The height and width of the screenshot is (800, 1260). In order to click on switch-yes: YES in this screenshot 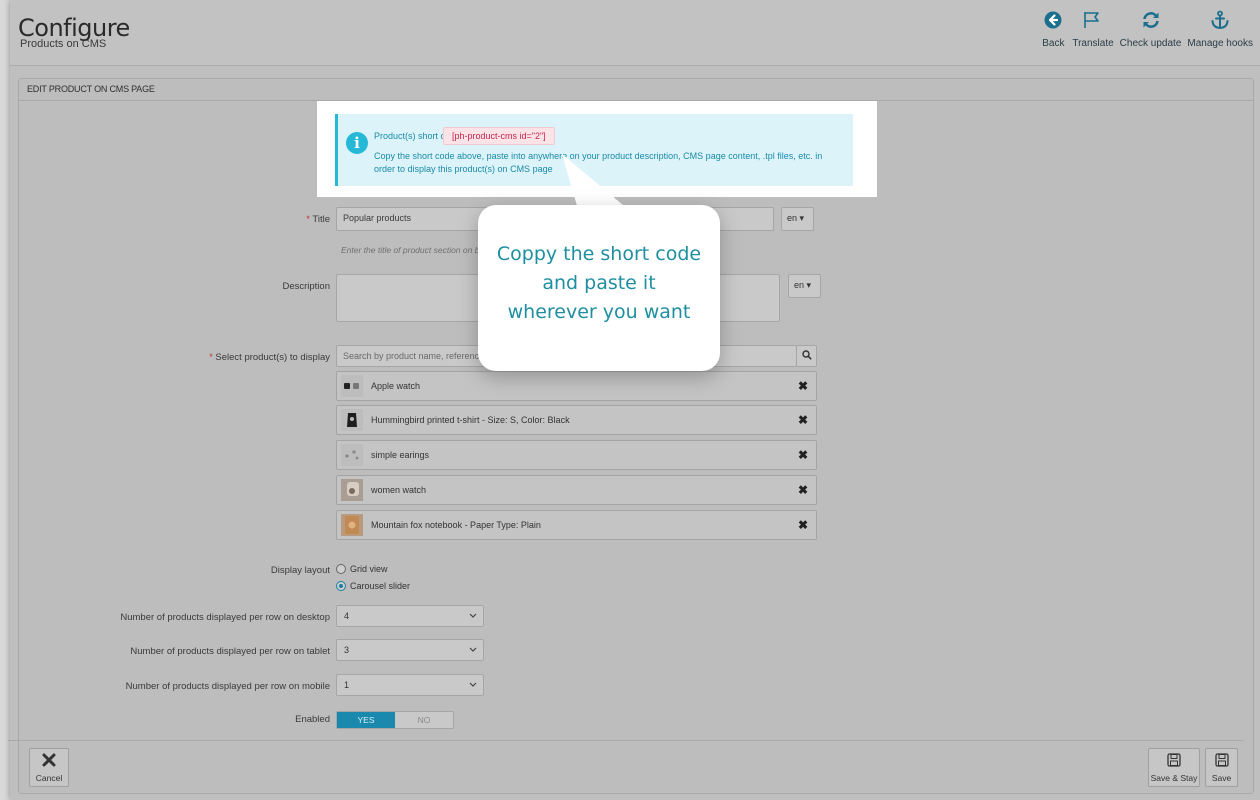, I will do `click(366, 720)`.